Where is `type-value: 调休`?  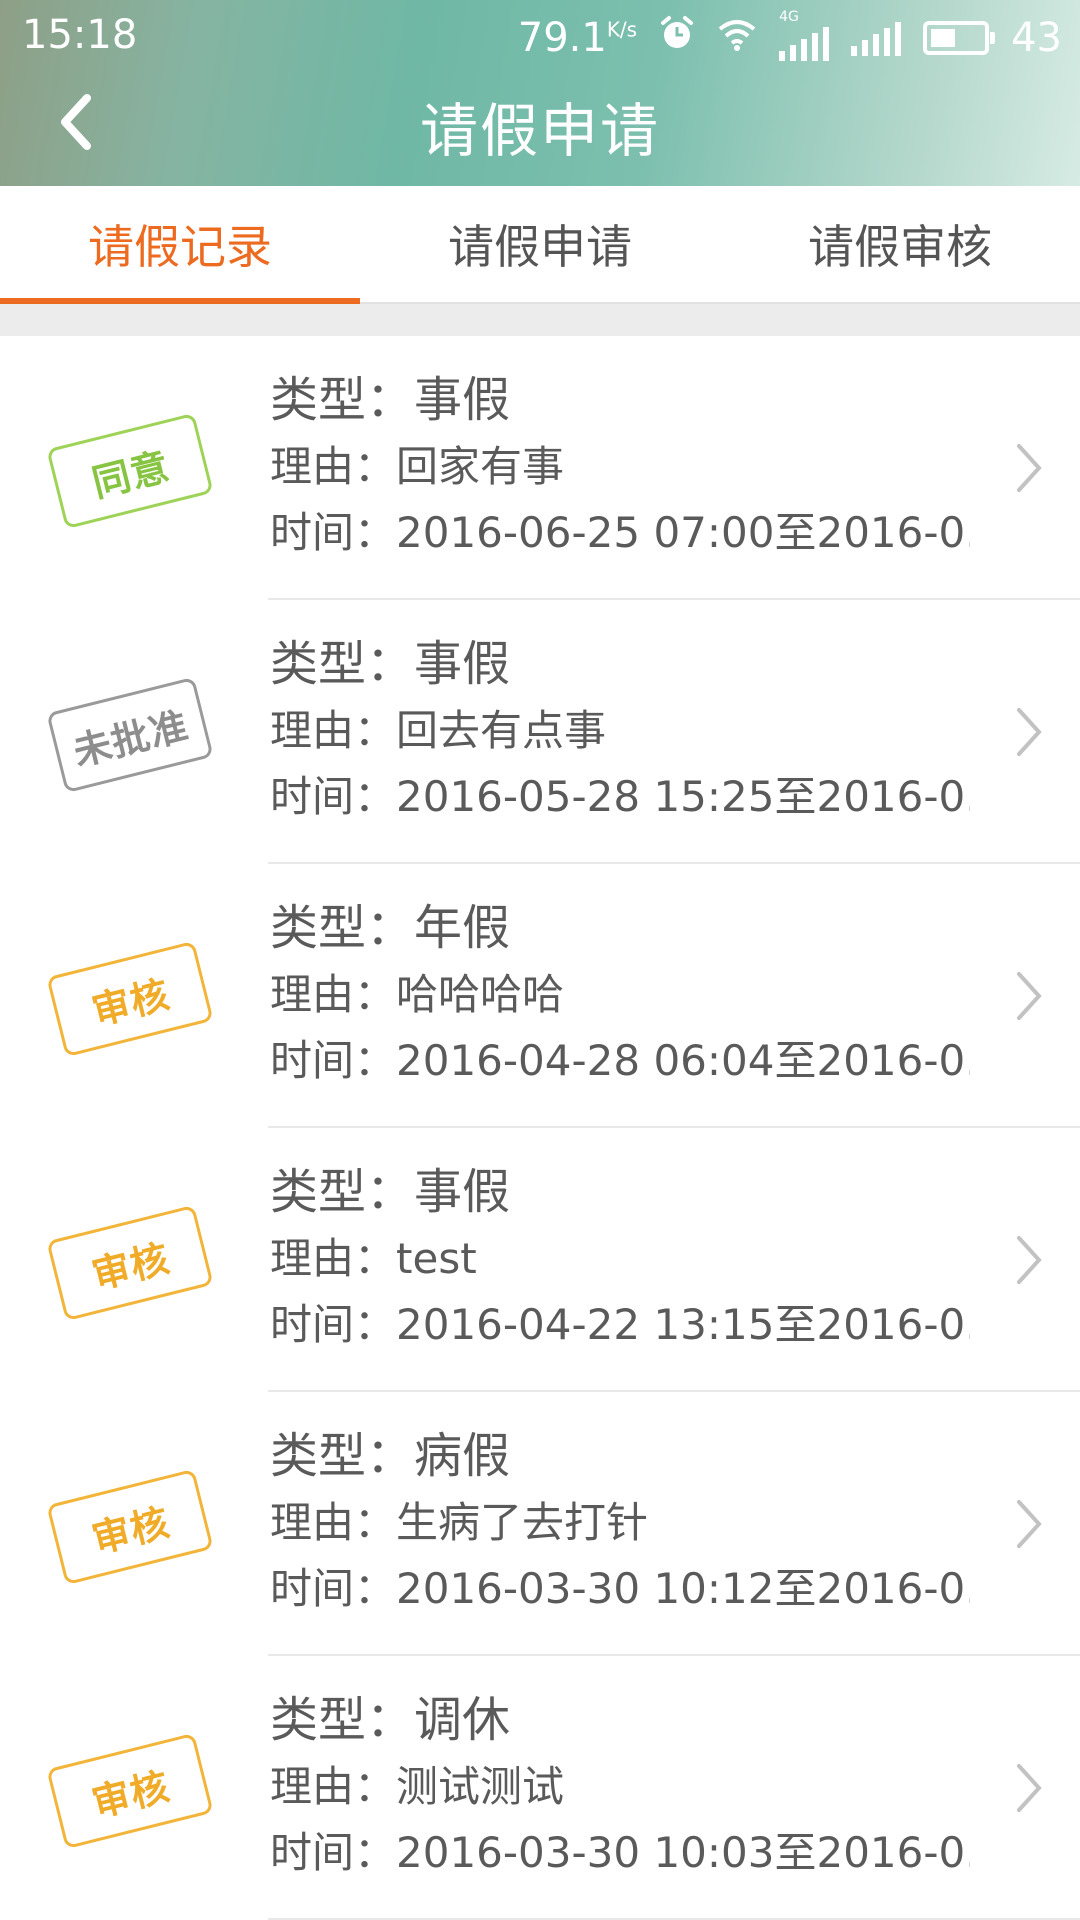
type-value: 调休 is located at coordinates (462, 1720).